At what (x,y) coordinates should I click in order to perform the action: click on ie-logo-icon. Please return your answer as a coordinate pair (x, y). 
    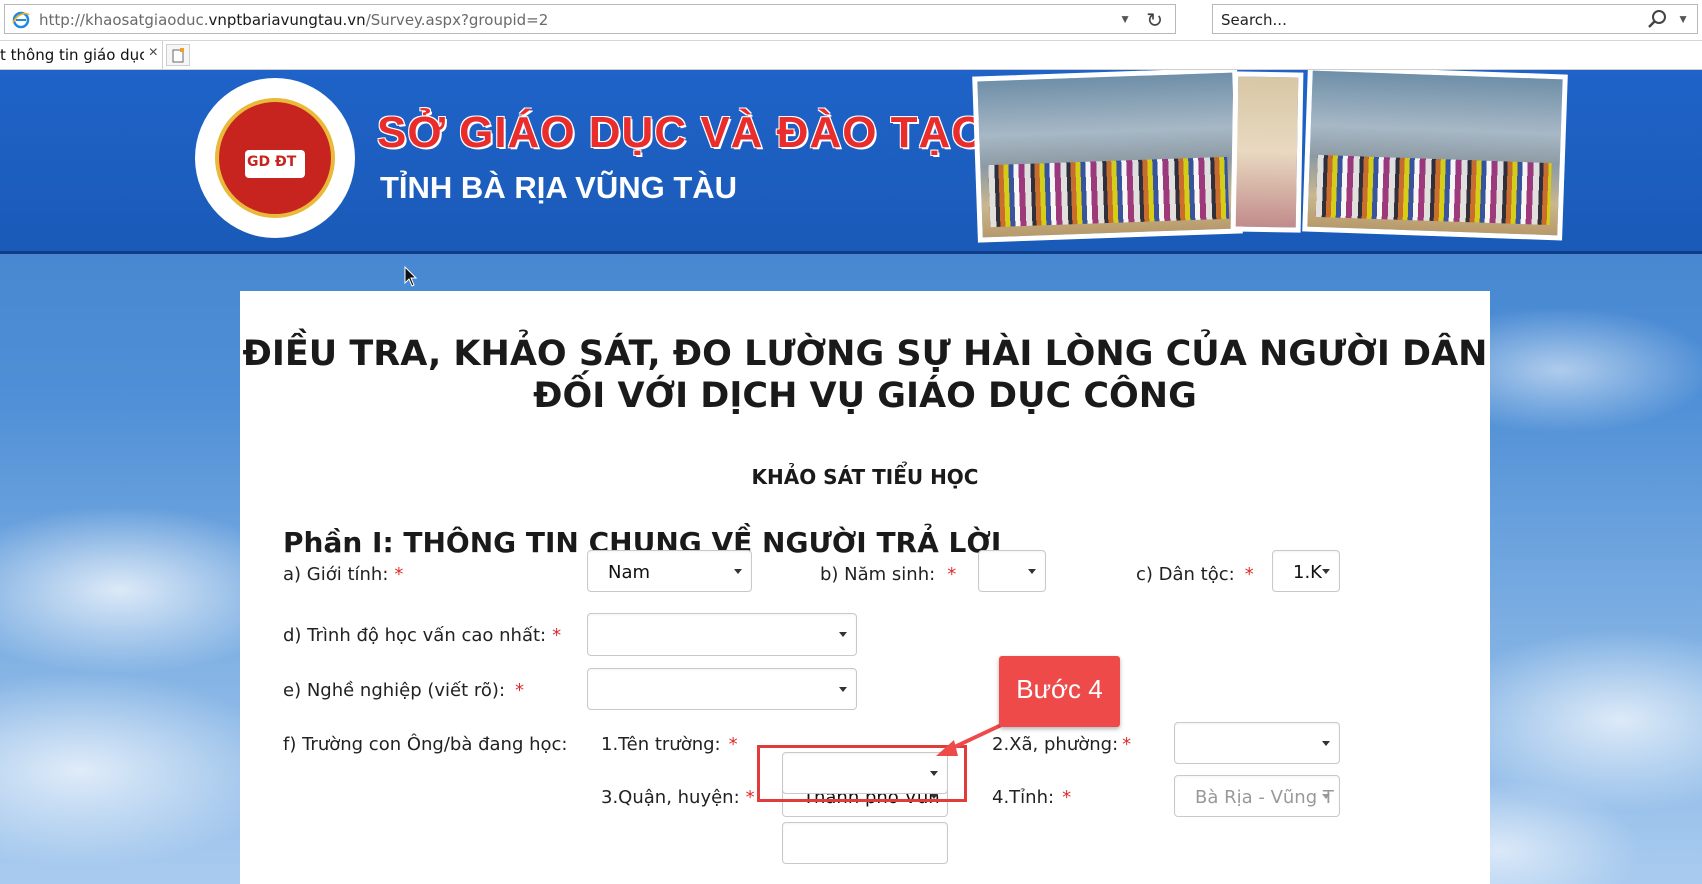
    Looking at the image, I should click on (21, 20).